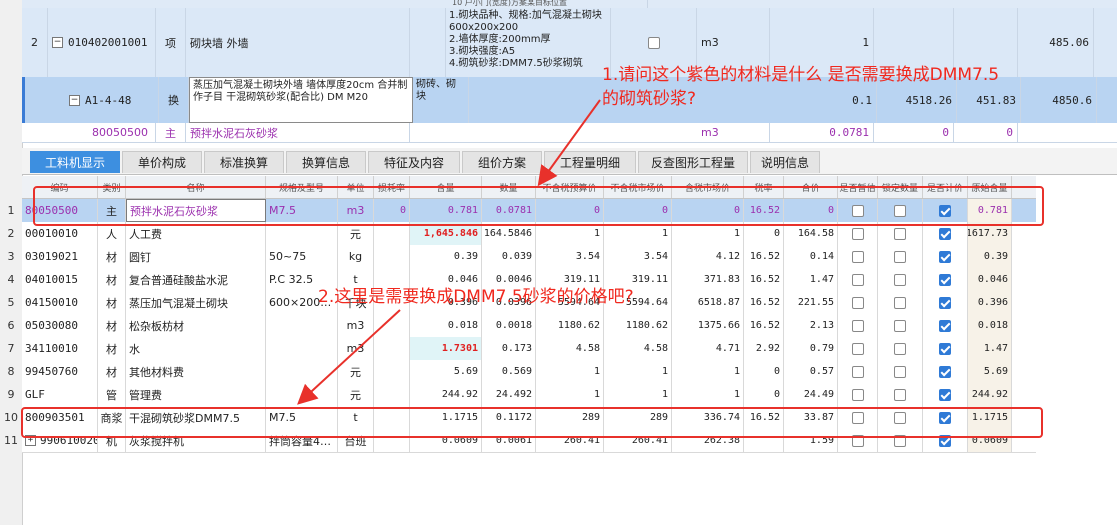 The width and height of the screenshot is (1117, 525). Describe the element at coordinates (326, 162) in the screenshot. I see `tab-conversion-info: 换算信息` at that location.